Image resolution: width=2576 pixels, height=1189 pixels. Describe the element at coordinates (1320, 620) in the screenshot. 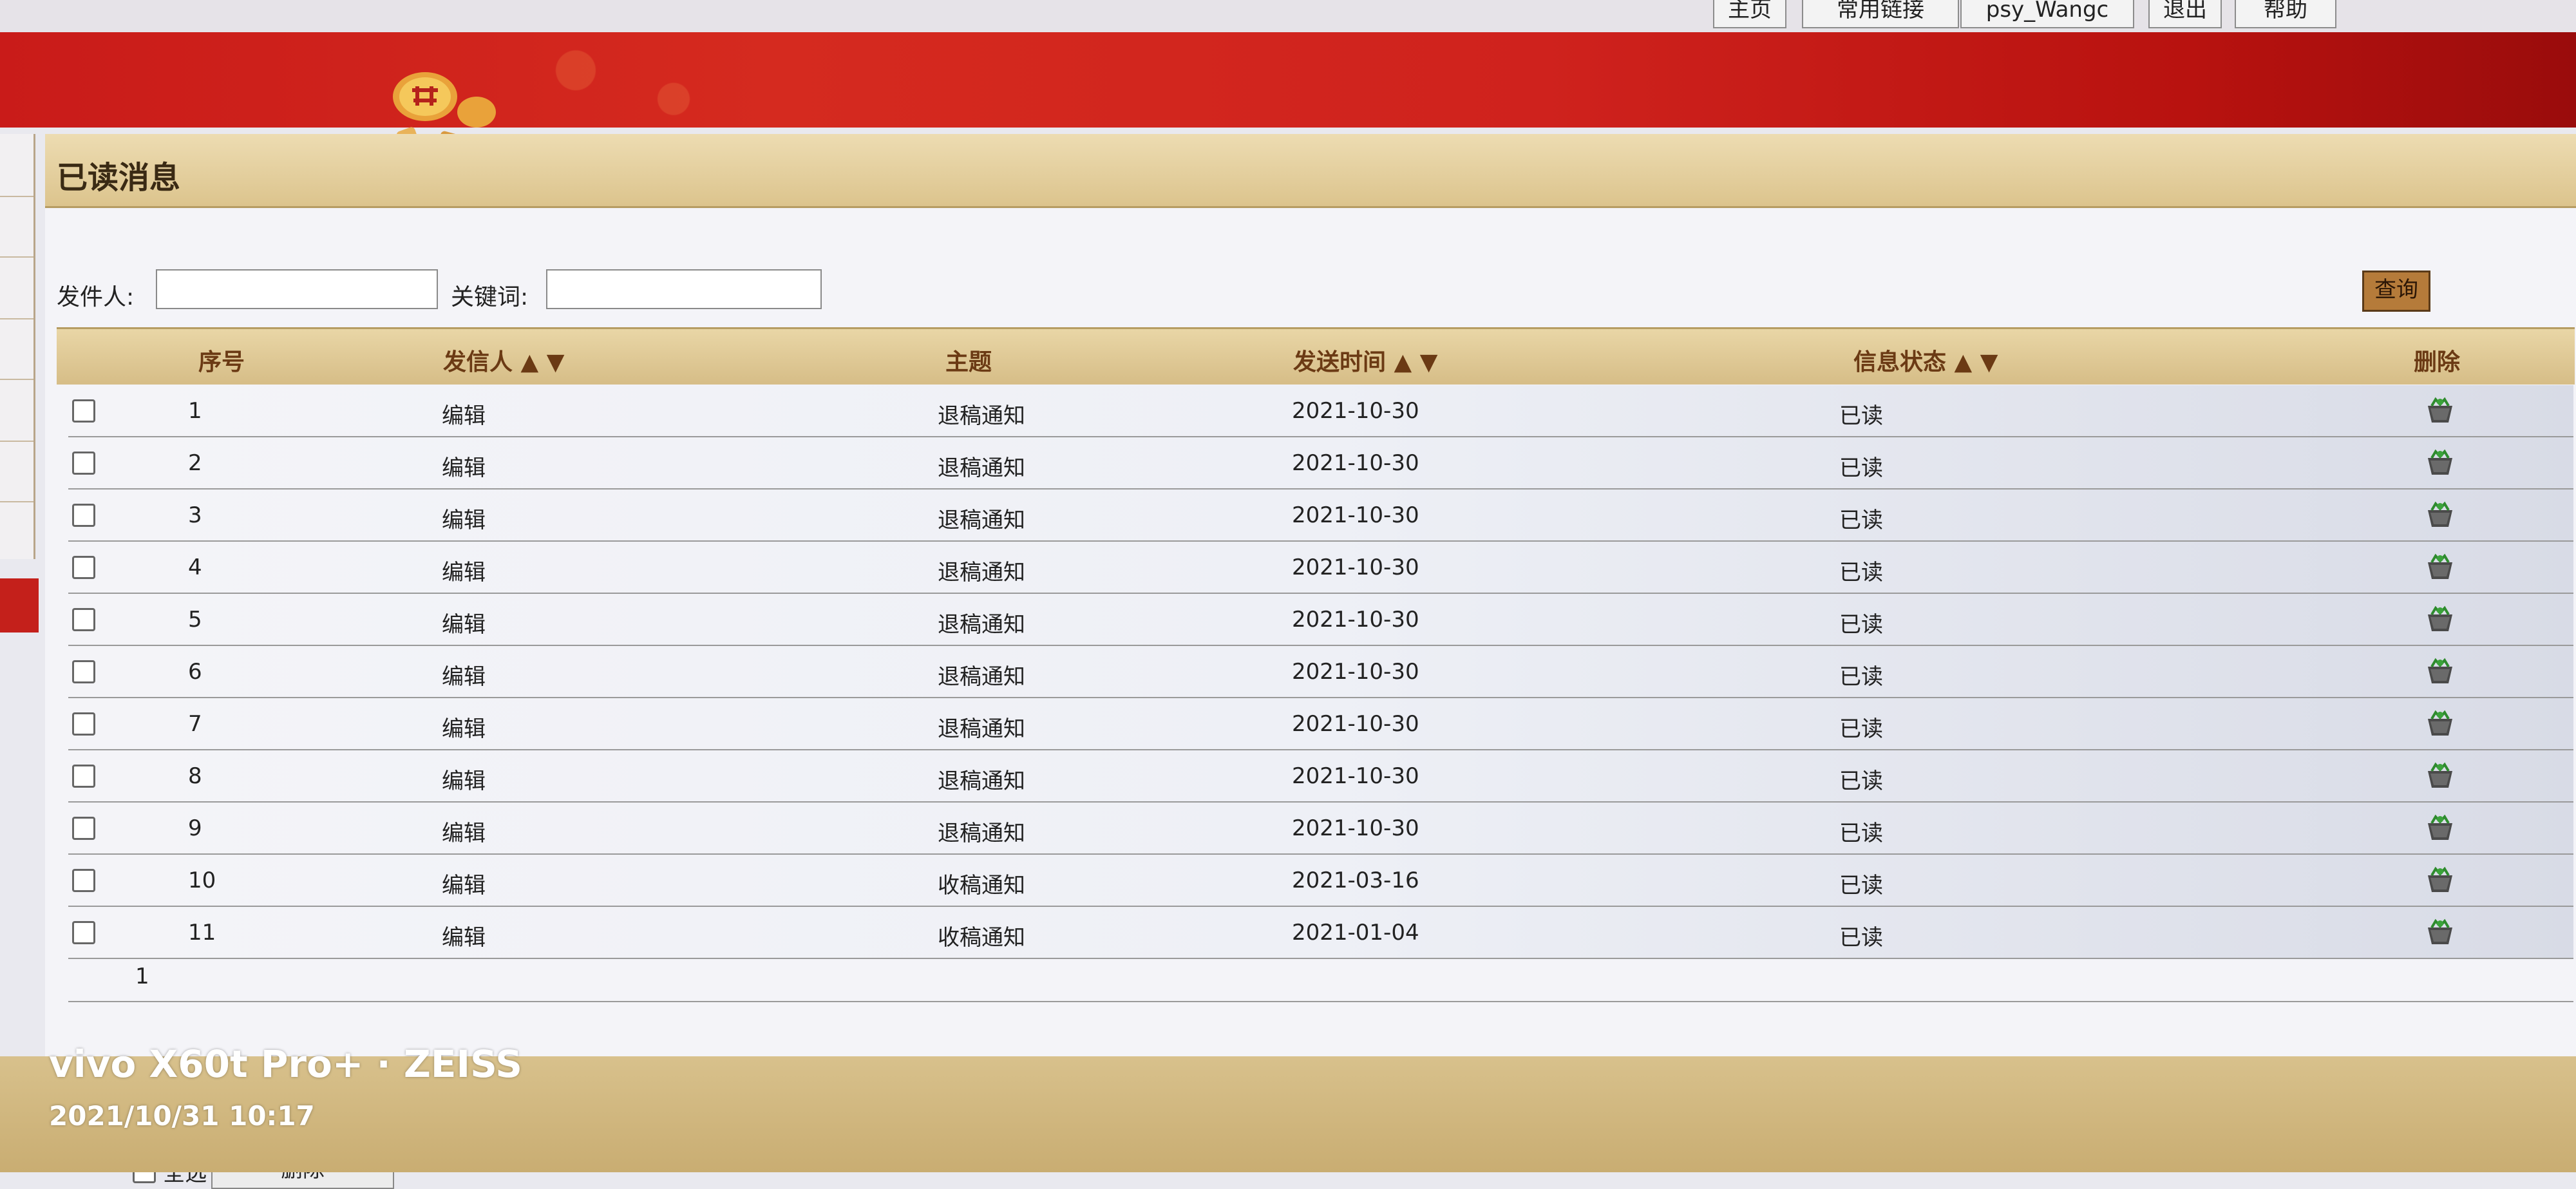

I see `table-row: 5 编辑 退稿通知 2021-10-30 已读` at that location.